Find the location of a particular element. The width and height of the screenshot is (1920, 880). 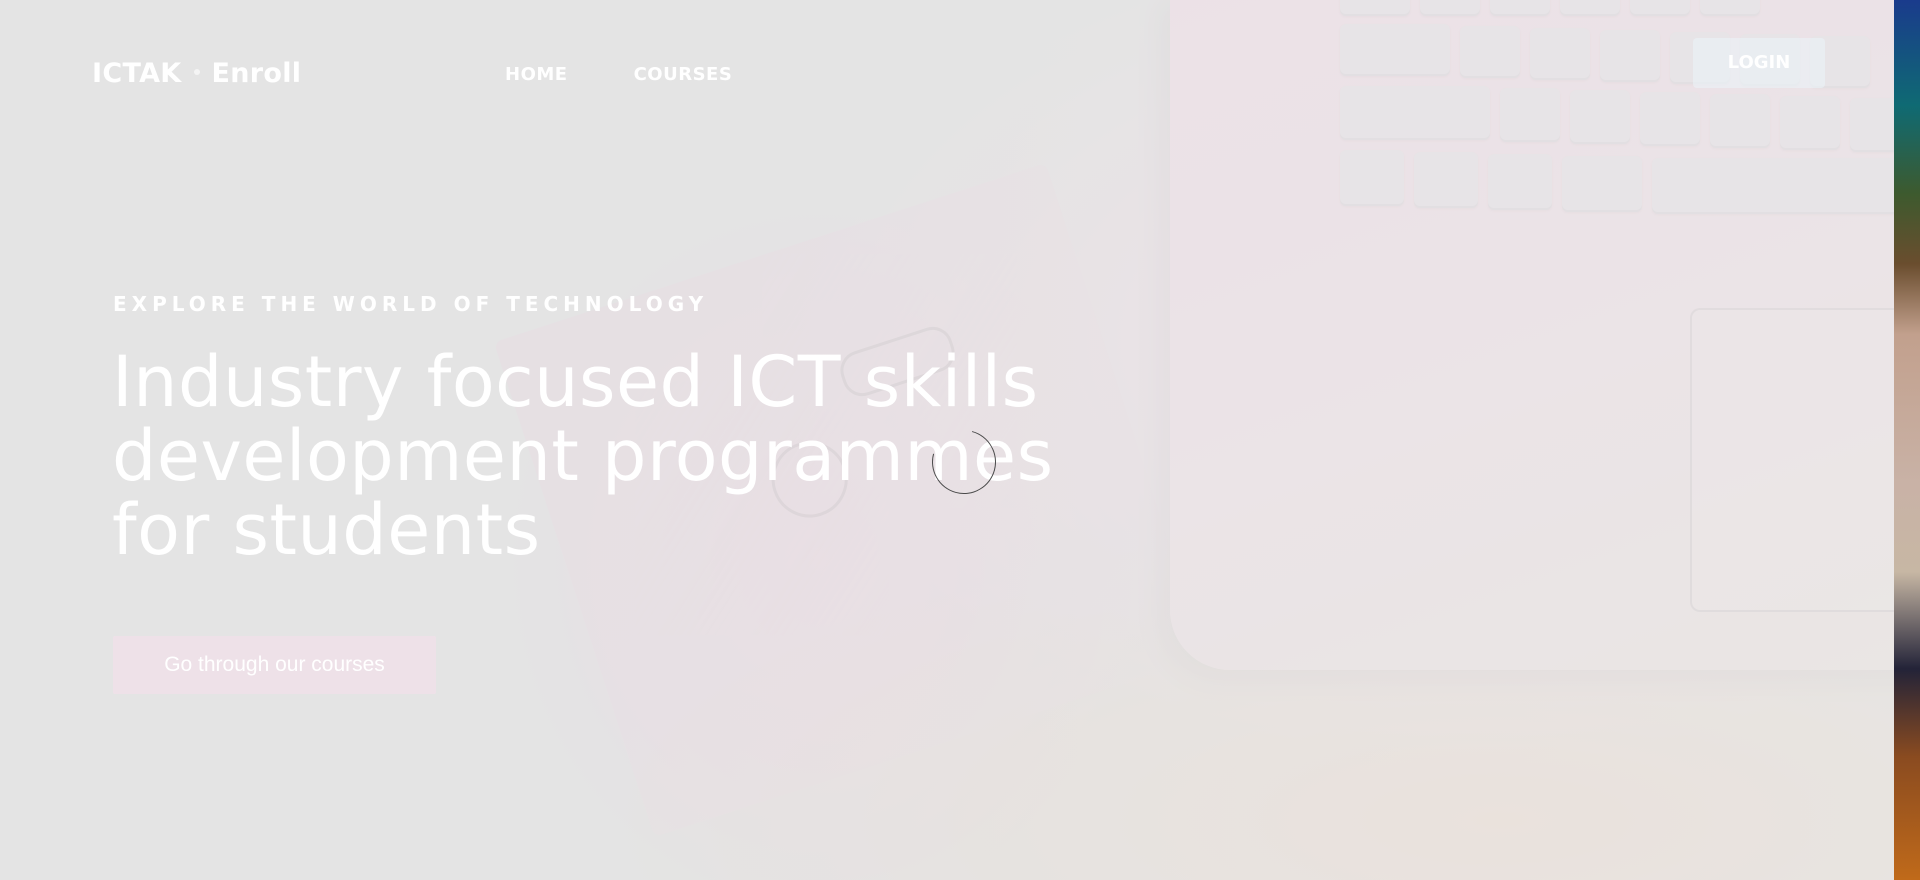

nav-links: HOME COURSES is located at coordinates (618, 74).